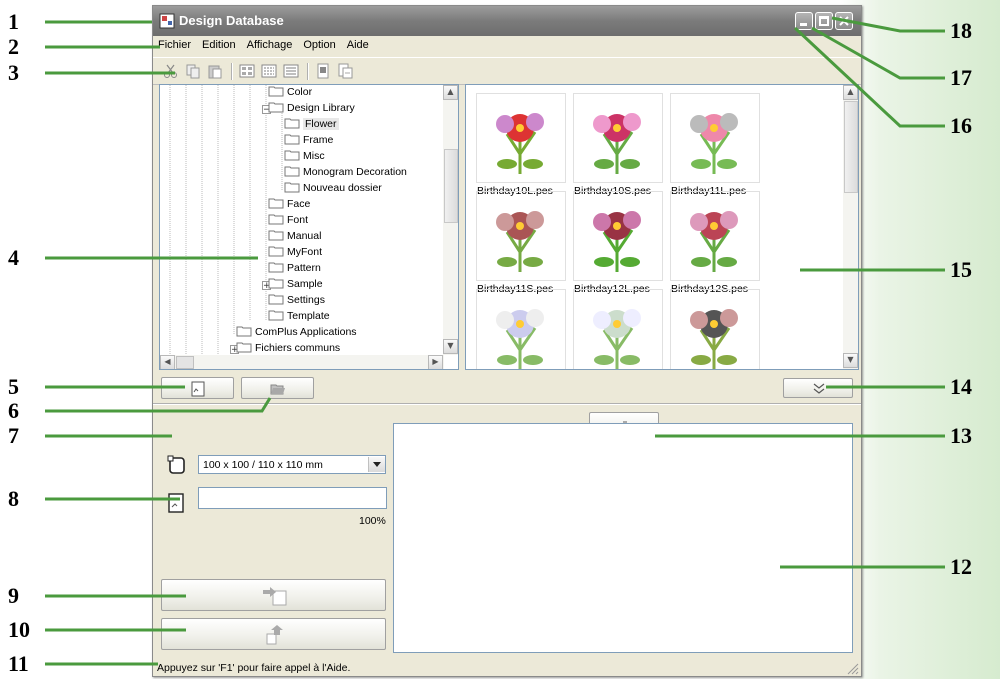 This screenshot has height=679, width=1000. I want to click on tree-item: Frame, so click(308, 141).